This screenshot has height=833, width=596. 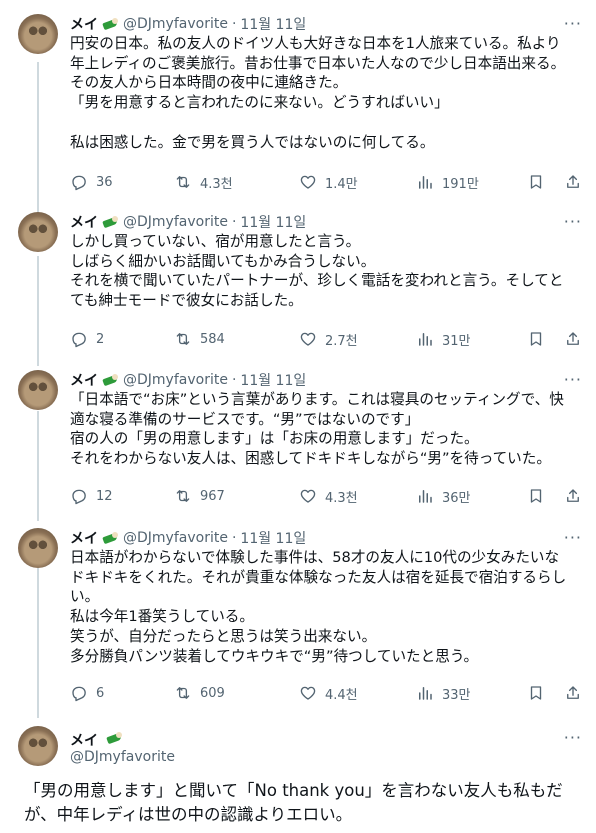 I want to click on repost-count: 584, so click(x=212, y=339).